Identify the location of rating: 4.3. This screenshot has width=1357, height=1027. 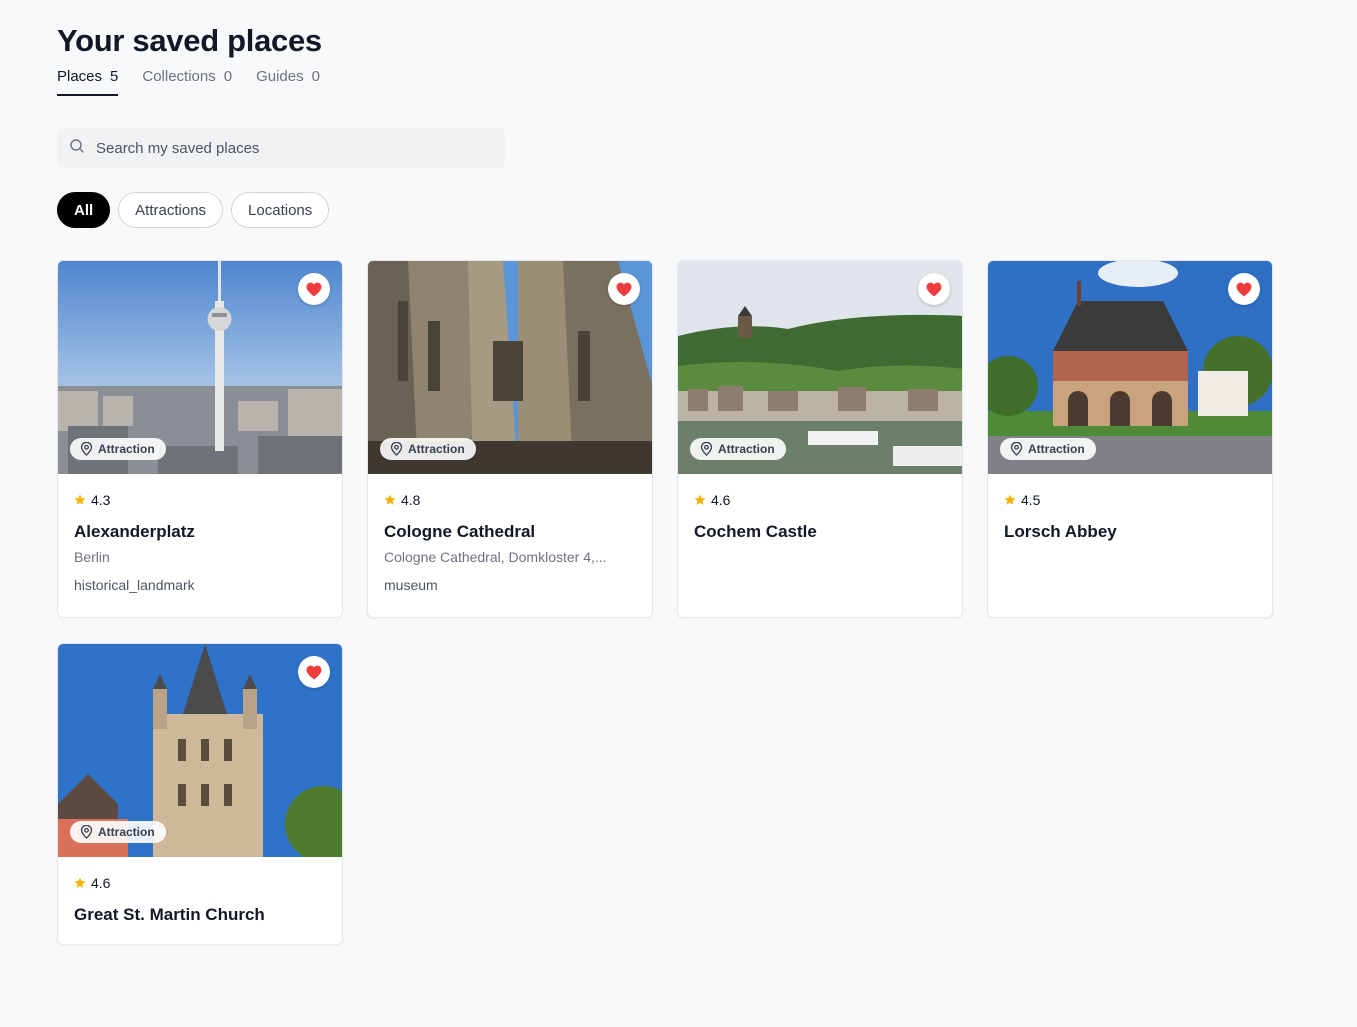
(200, 500).